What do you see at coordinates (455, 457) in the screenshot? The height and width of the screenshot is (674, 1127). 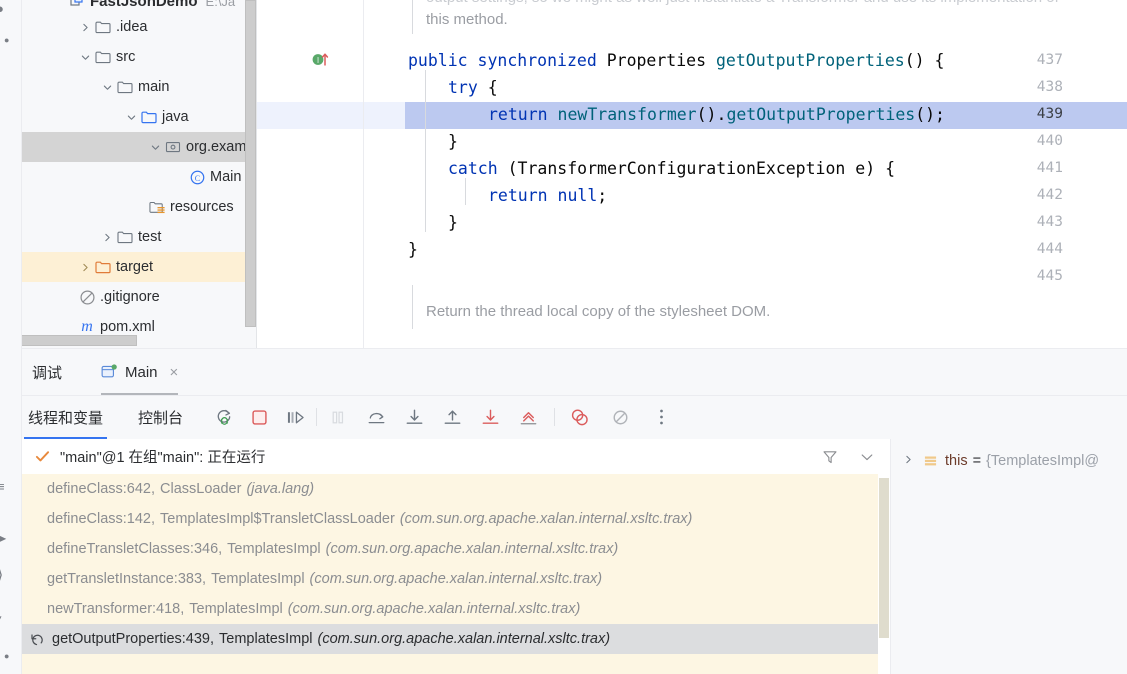 I see `thread-selector-bar: "main"@1 在组"main": 正在运行` at bounding box center [455, 457].